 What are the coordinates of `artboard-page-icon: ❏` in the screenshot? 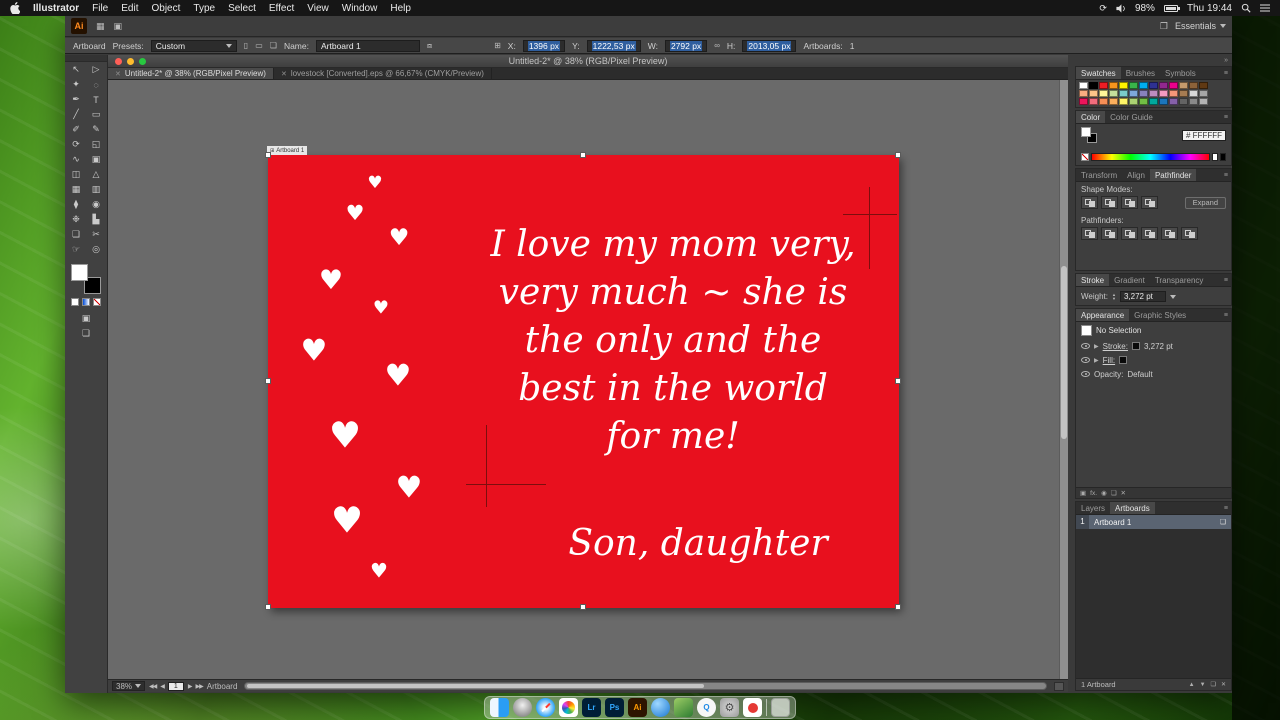 It's located at (1223, 522).